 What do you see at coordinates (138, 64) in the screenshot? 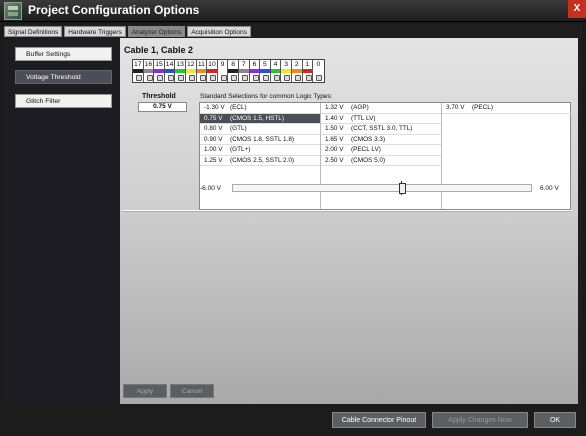
I see `channel-number: 17` at bounding box center [138, 64].